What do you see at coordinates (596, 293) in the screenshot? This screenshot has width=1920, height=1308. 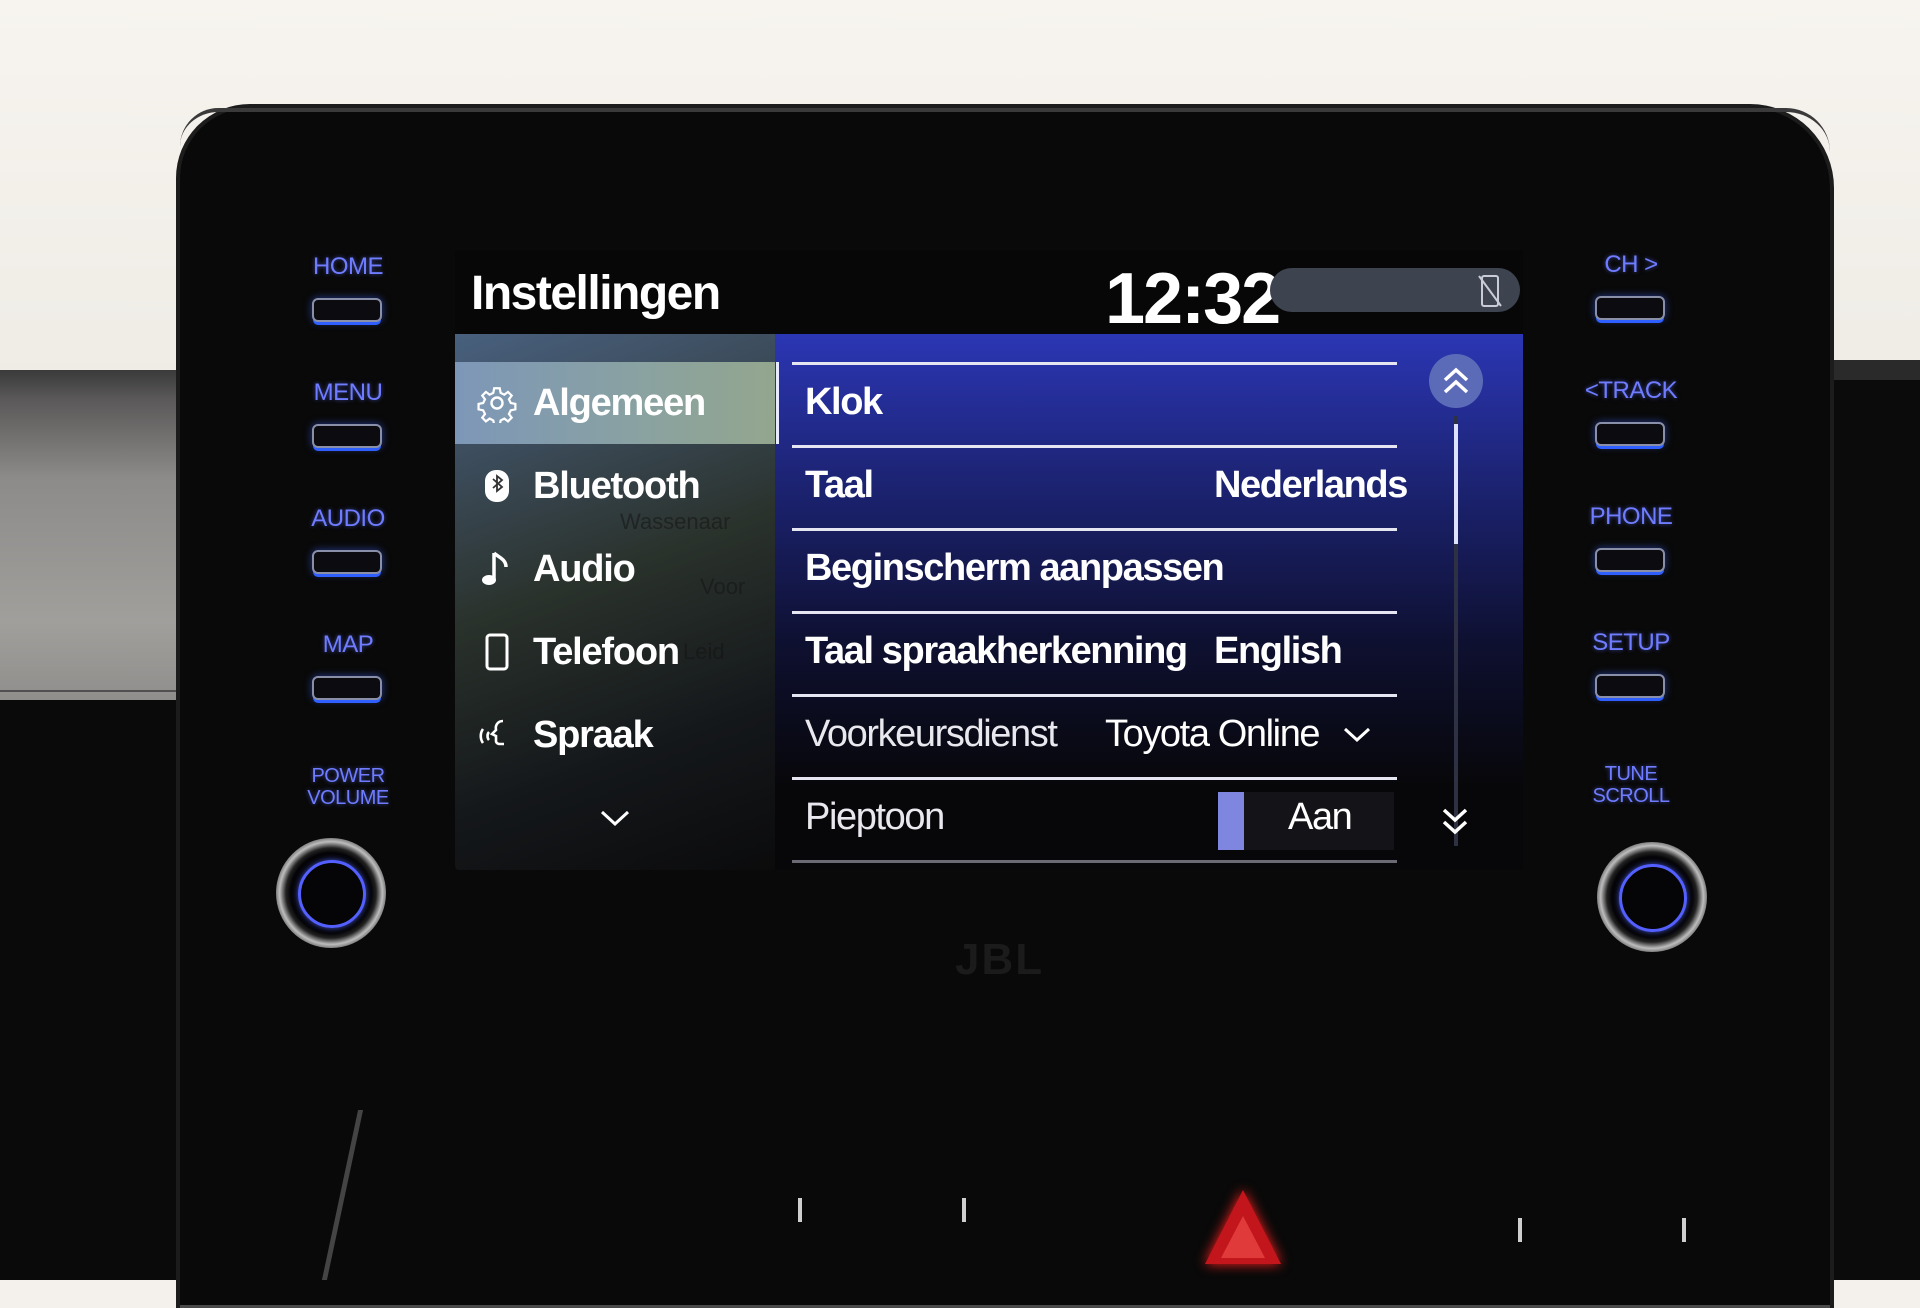 I see `page-title: Instellingen` at bounding box center [596, 293].